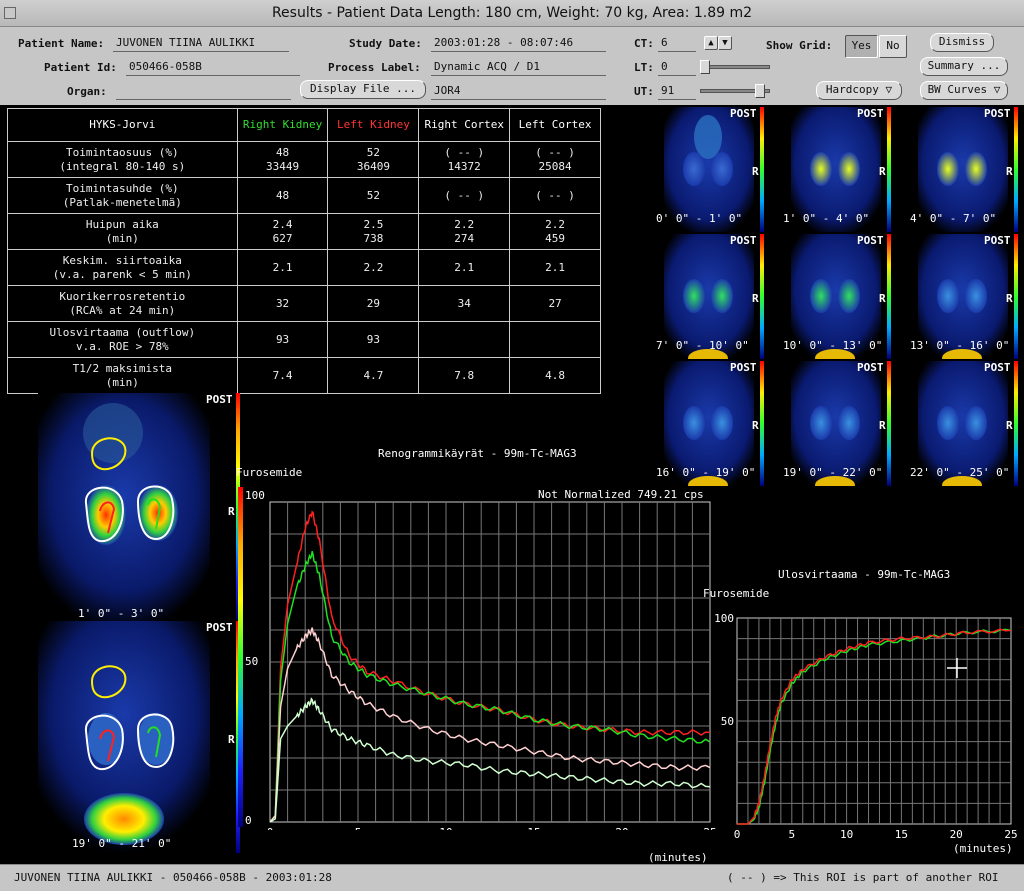 The width and height of the screenshot is (1024, 891). I want to click on renogram-furosemide-label: Furosemide, so click(269, 472).